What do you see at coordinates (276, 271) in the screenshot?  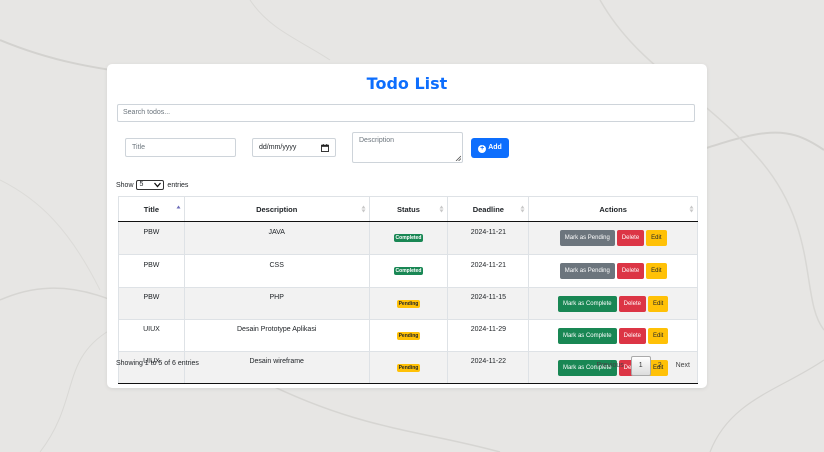 I see `cell-description: CSS` at bounding box center [276, 271].